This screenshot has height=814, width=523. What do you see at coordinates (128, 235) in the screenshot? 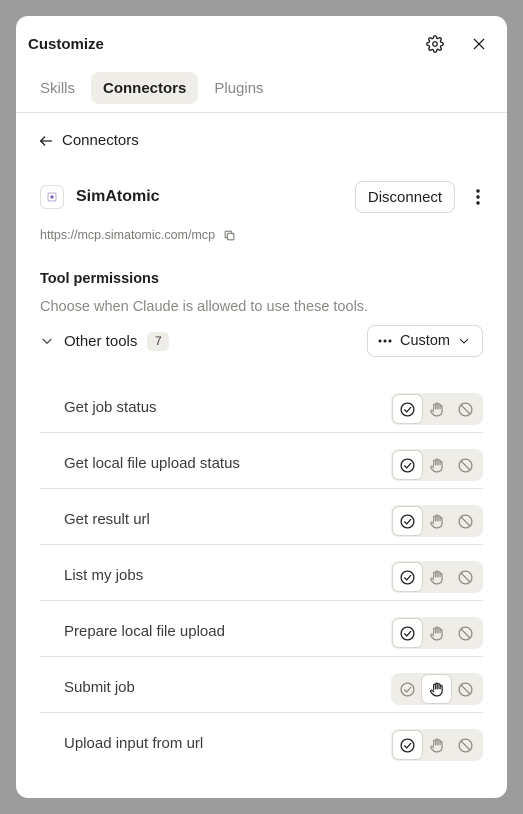
I see `connector-url: https://mcp.simatomic.com/mcp` at bounding box center [128, 235].